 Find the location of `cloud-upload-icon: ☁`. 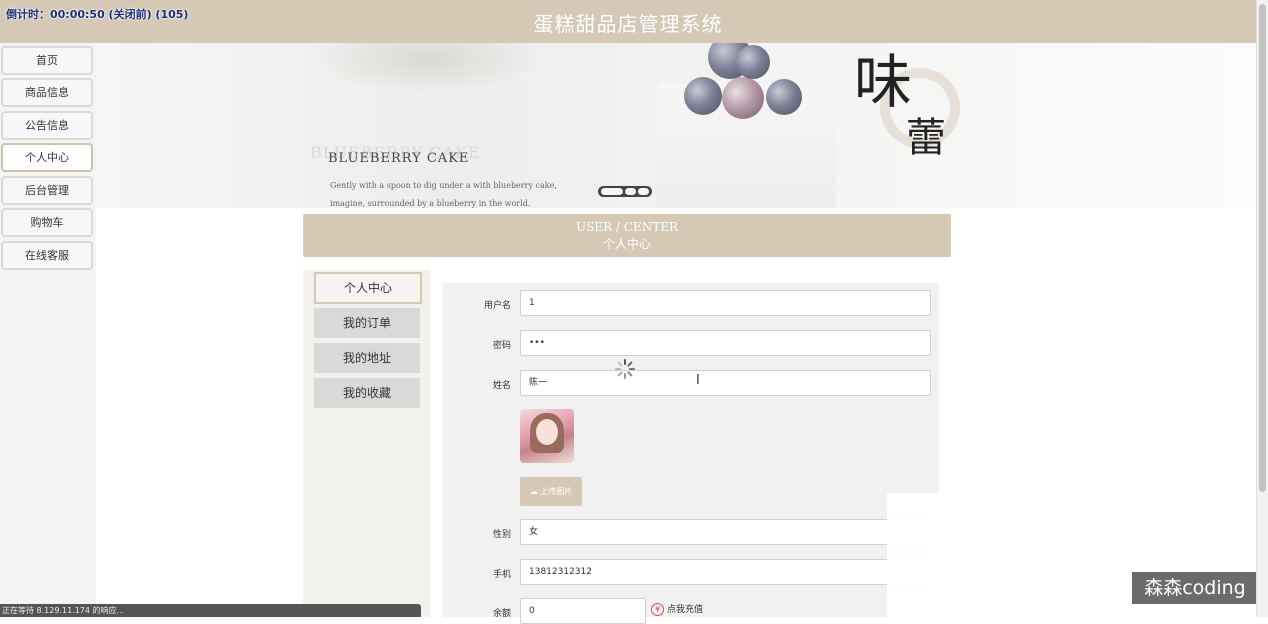

cloud-upload-icon: ☁ is located at coordinates (533, 491).